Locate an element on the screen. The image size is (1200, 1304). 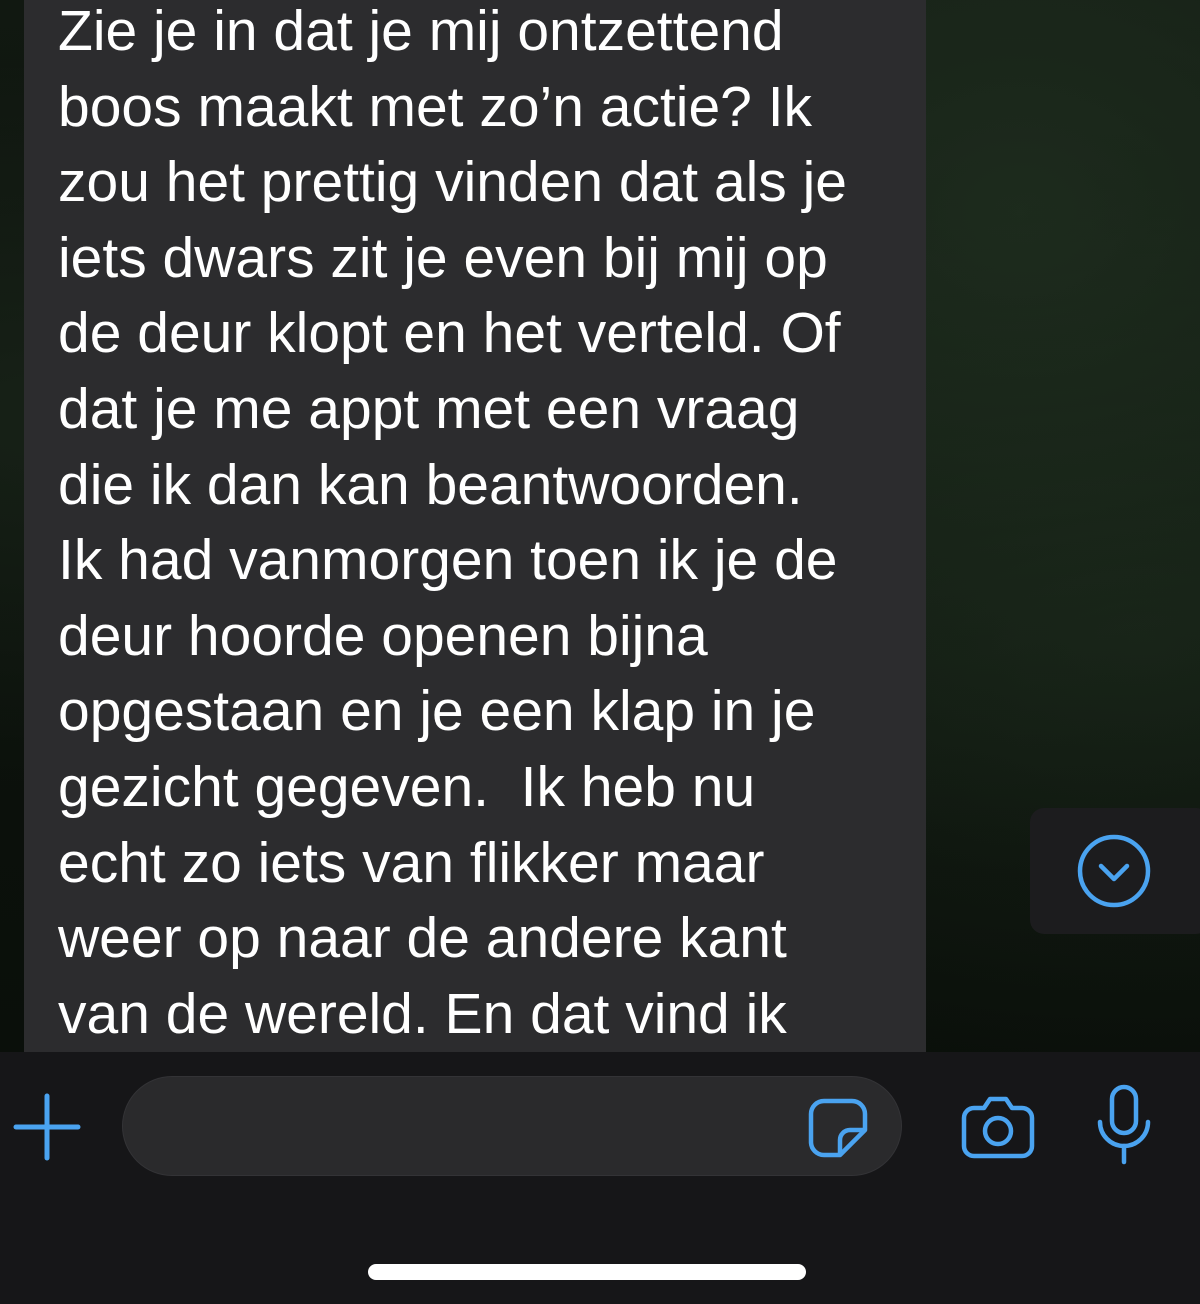
chevron-down-circle-icon is located at coordinates (1114, 871).